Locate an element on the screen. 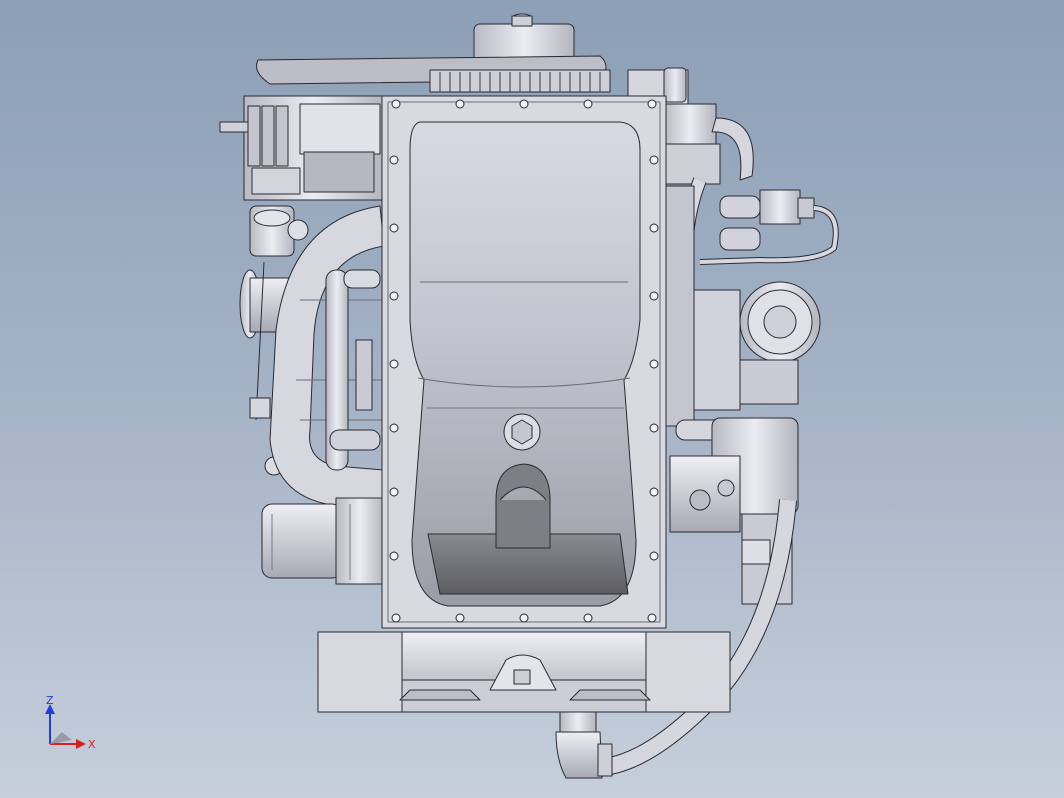 The width and height of the screenshot is (1064, 798). triad-x-label: X is located at coordinates (92, 744).